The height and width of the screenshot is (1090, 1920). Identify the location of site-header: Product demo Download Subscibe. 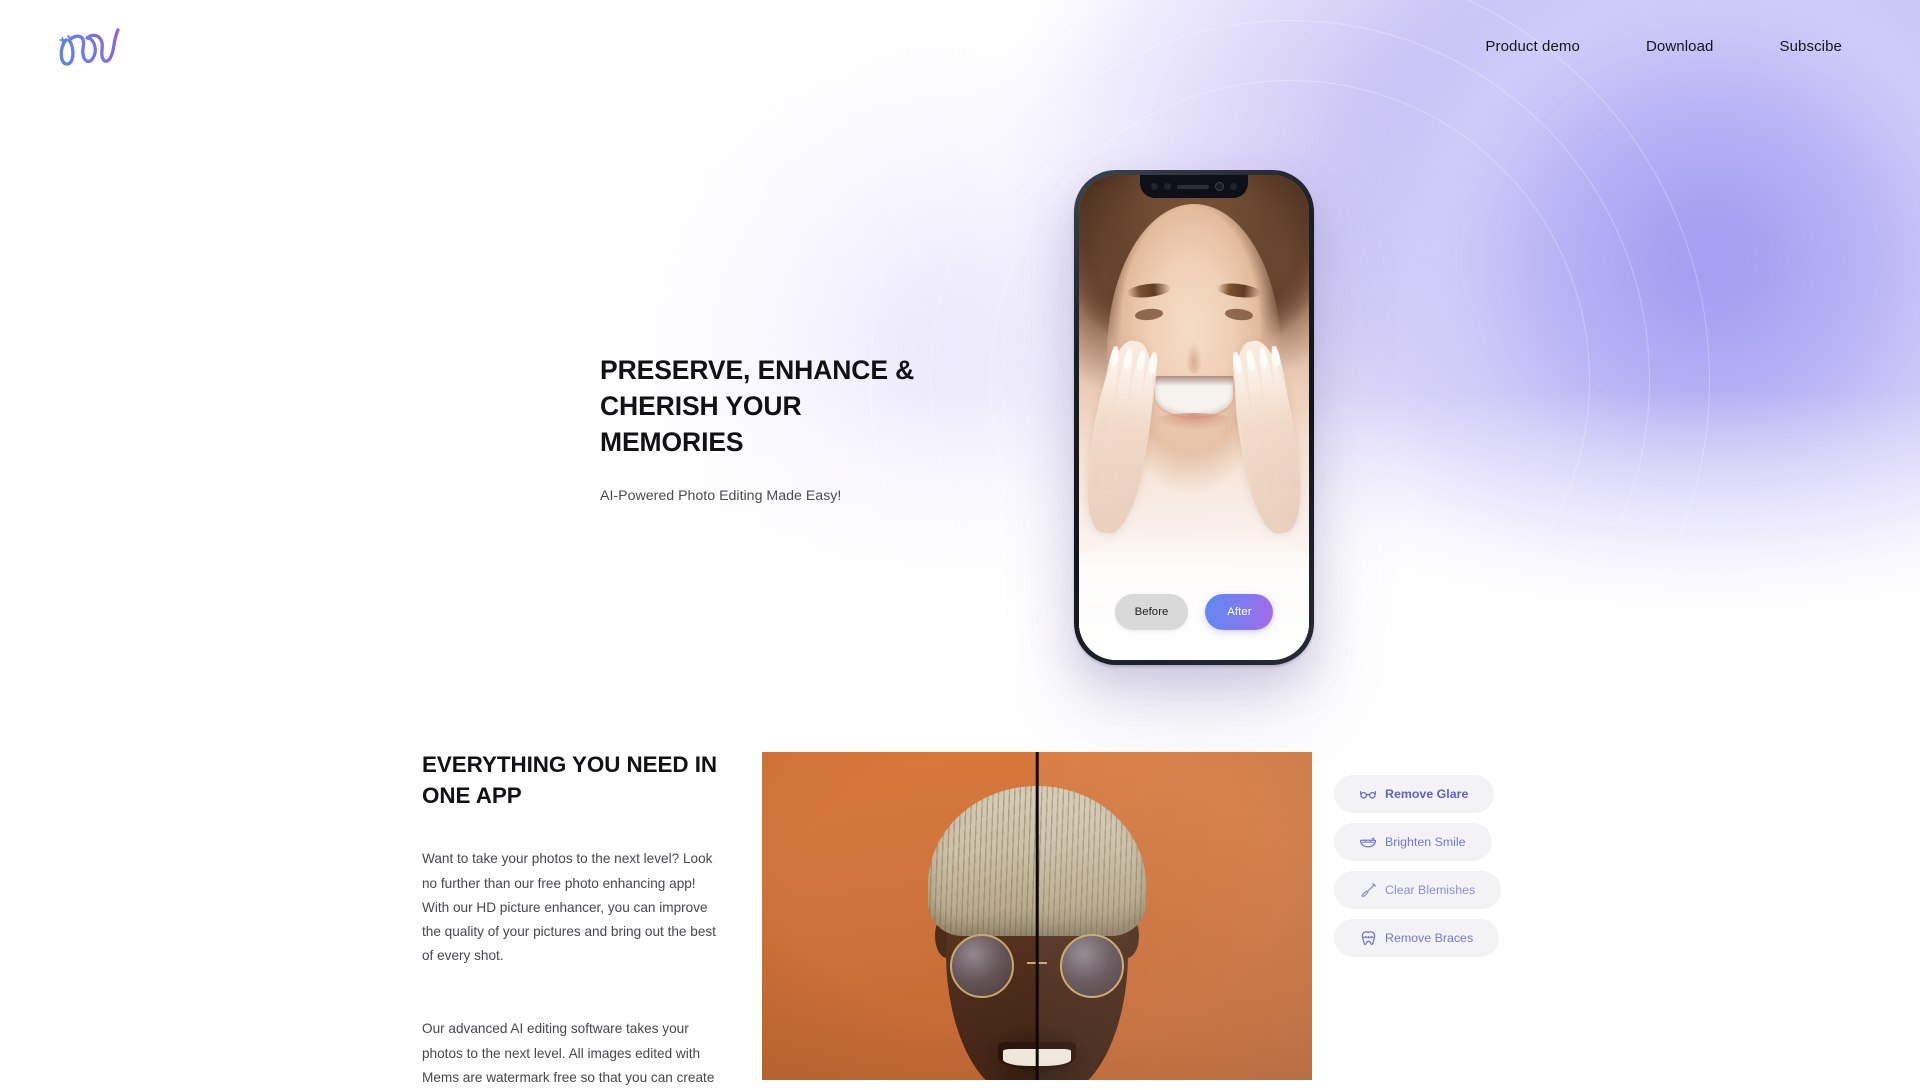
(960, 46).